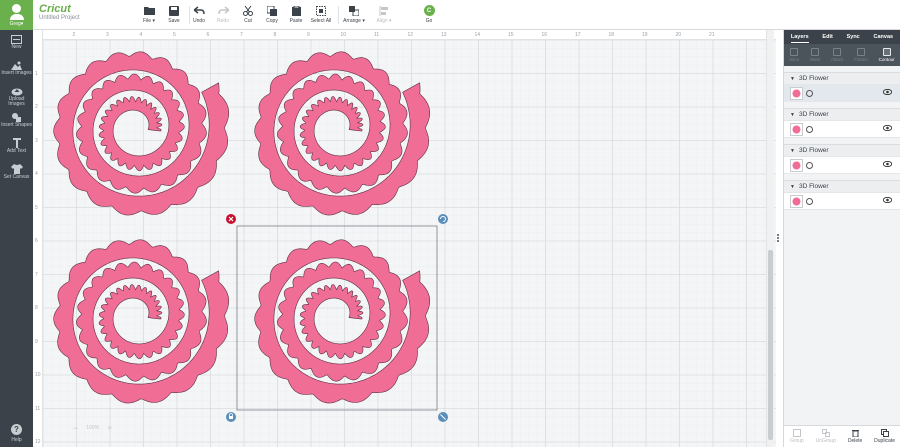 Image resolution: width=900 pixels, height=447 pixels. Describe the element at coordinates (338, 15) in the screenshot. I see `toolbar-divider` at that location.